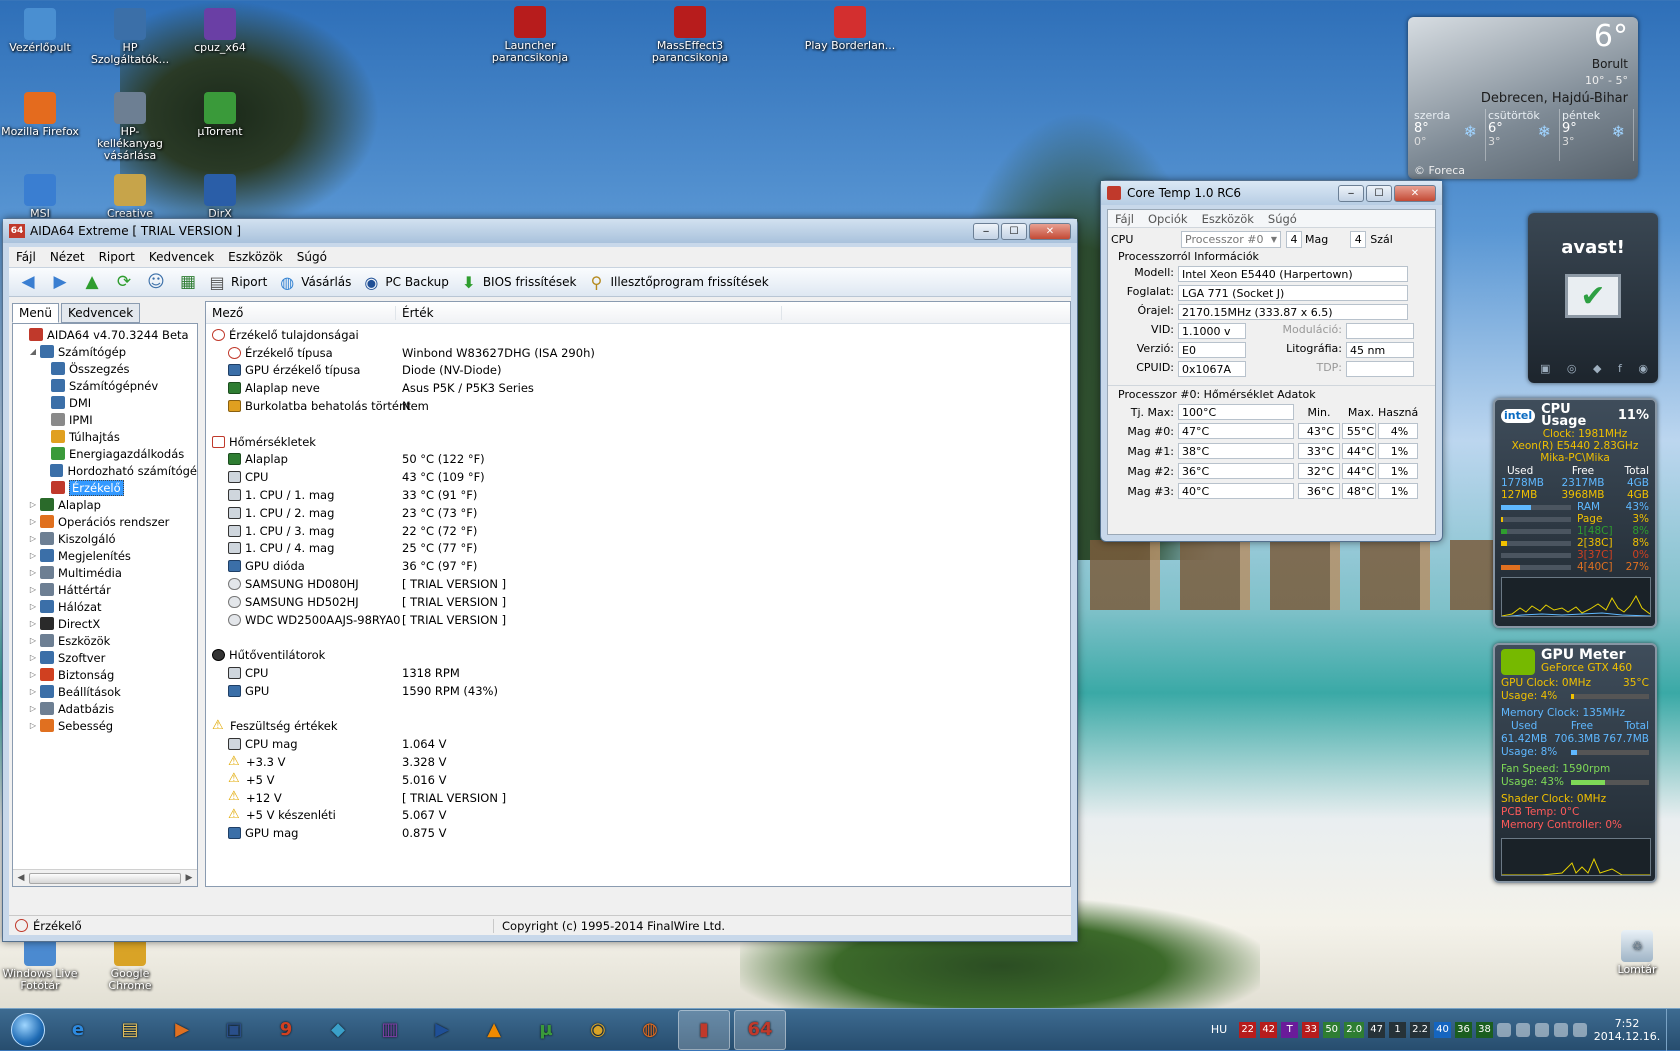  What do you see at coordinates (641, 477) in the screenshot?
I see `table-row: CPU 43 °C (109 °F)` at bounding box center [641, 477].